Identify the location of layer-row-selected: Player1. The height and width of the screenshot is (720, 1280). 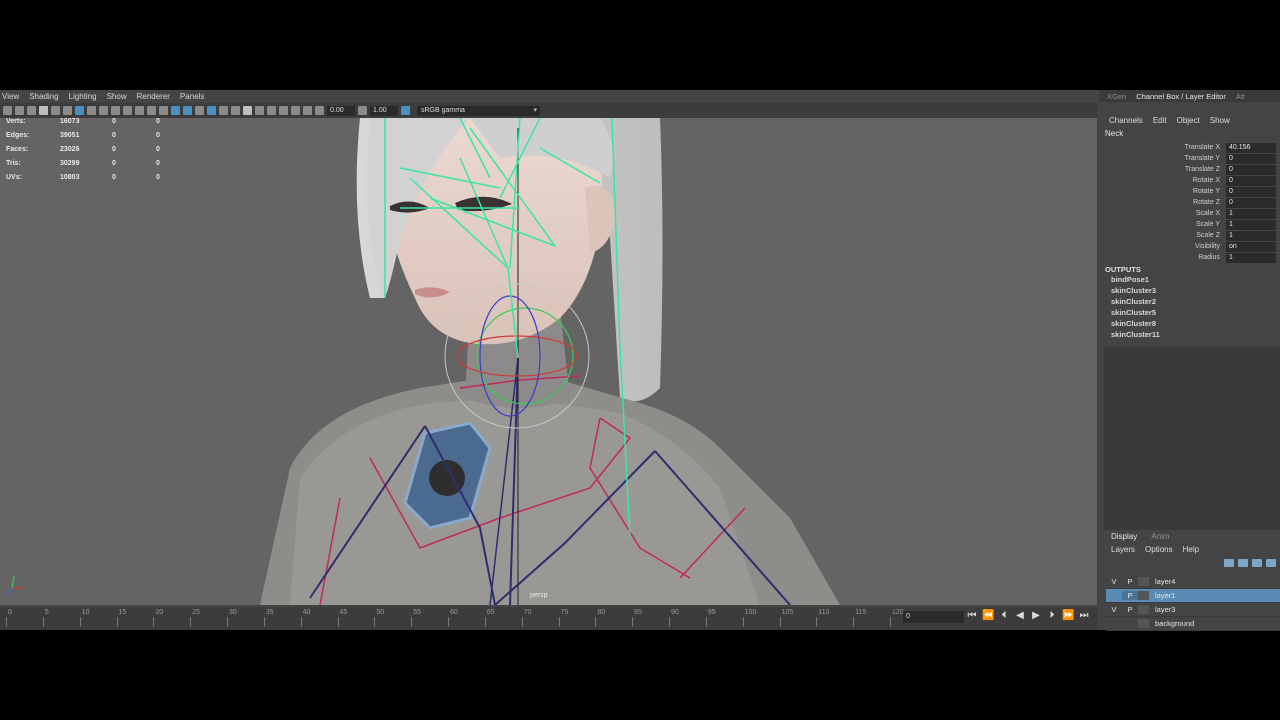
(1193, 596).